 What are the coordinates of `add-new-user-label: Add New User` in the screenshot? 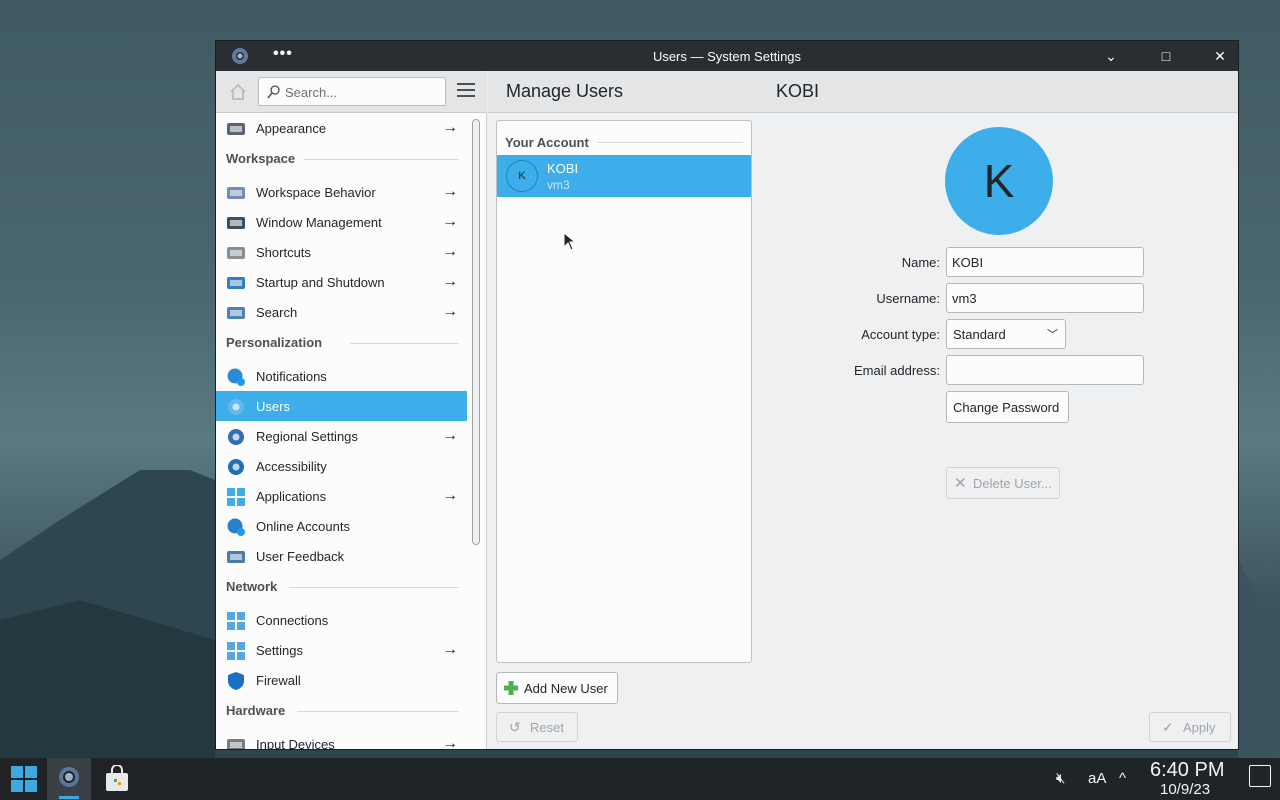 It's located at (566, 688).